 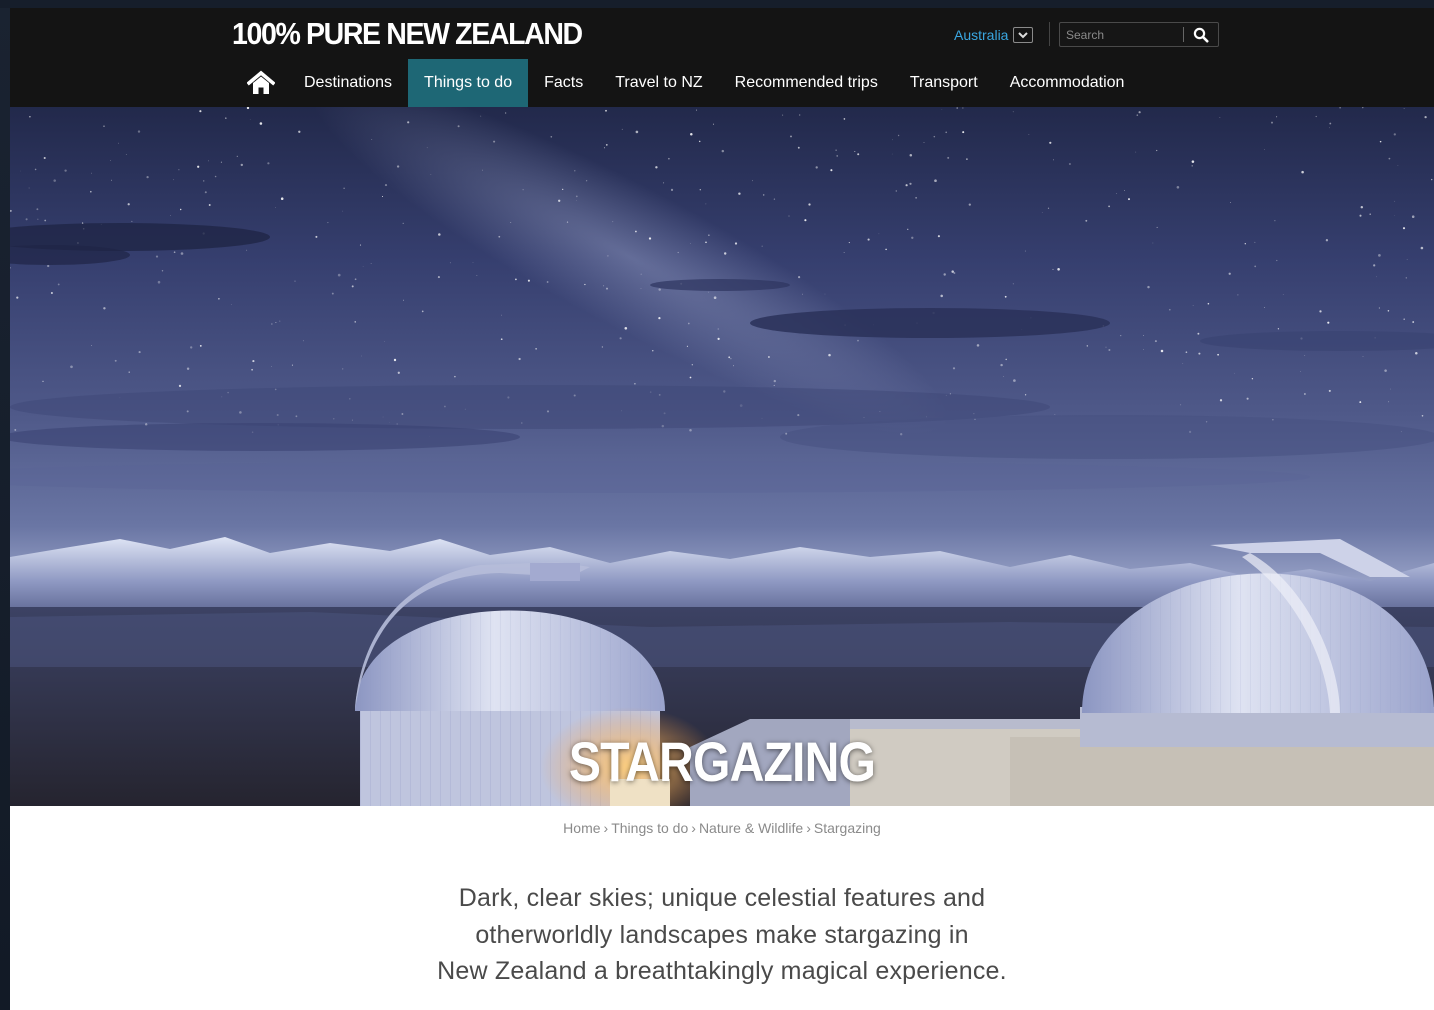 What do you see at coordinates (722, 761) in the screenshot?
I see `hero-title: STARGAZING` at bounding box center [722, 761].